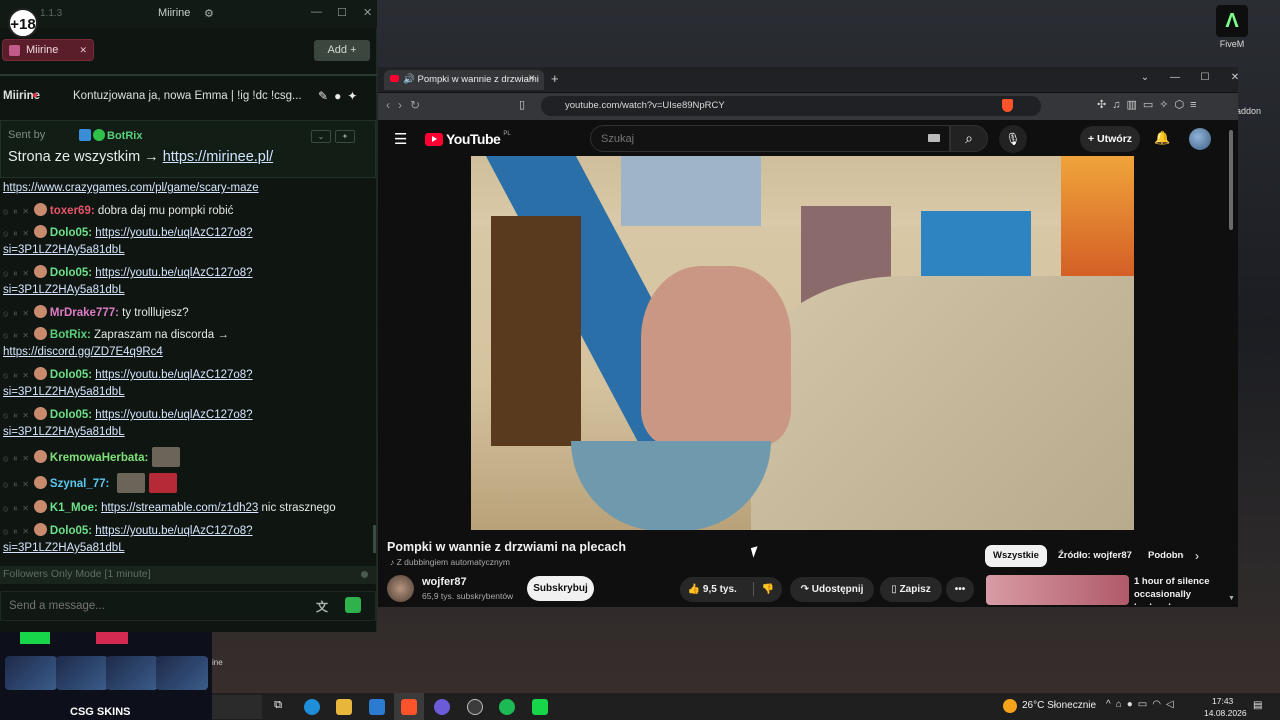  What do you see at coordinates (1059, 705) in the screenshot?
I see `weather-text: 26°C Słonecznie` at bounding box center [1059, 705].